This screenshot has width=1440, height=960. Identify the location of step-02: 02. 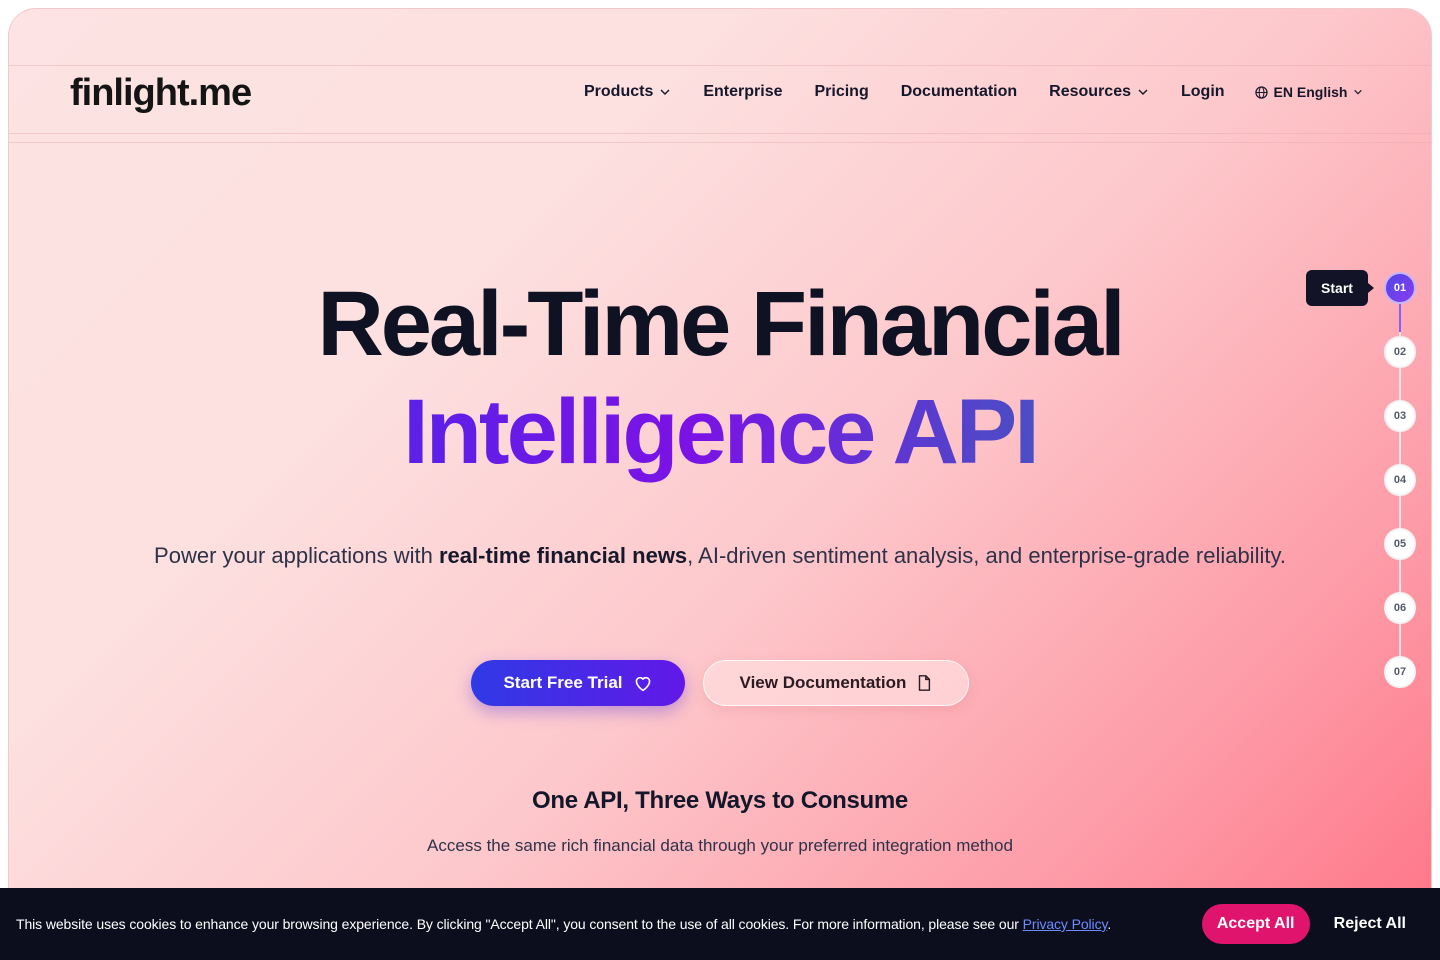
(1400, 352).